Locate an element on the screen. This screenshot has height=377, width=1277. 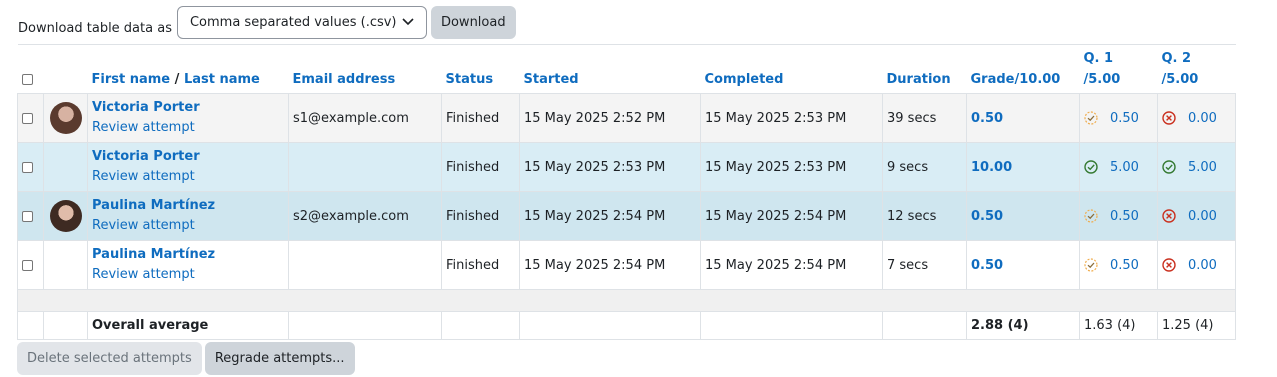
q1-header-line2: /5.00 is located at coordinates (1102, 79).